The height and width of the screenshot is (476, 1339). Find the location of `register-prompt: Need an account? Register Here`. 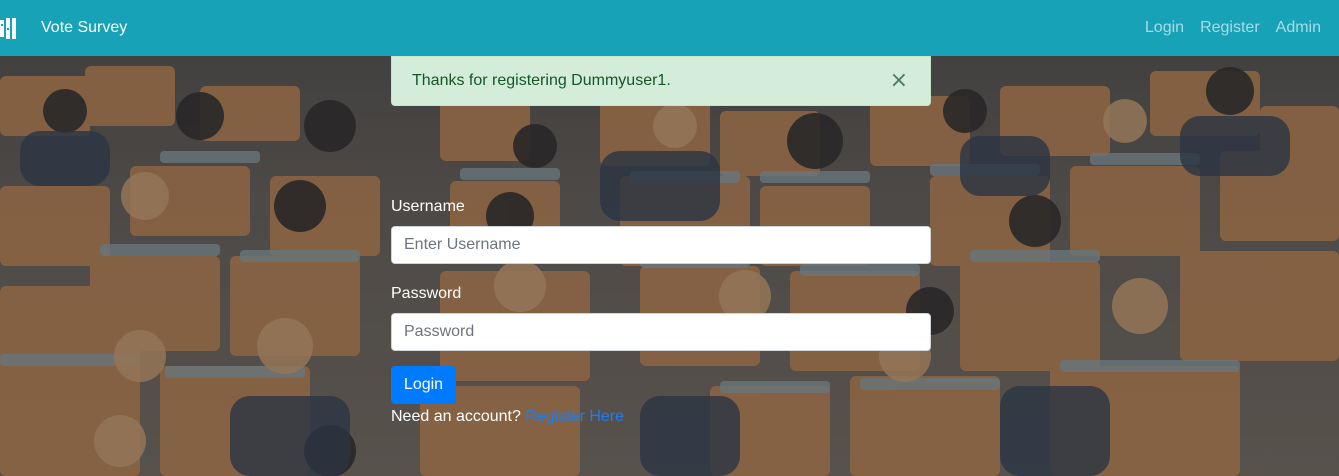

register-prompt: Need an account? Register Here is located at coordinates (507, 417).